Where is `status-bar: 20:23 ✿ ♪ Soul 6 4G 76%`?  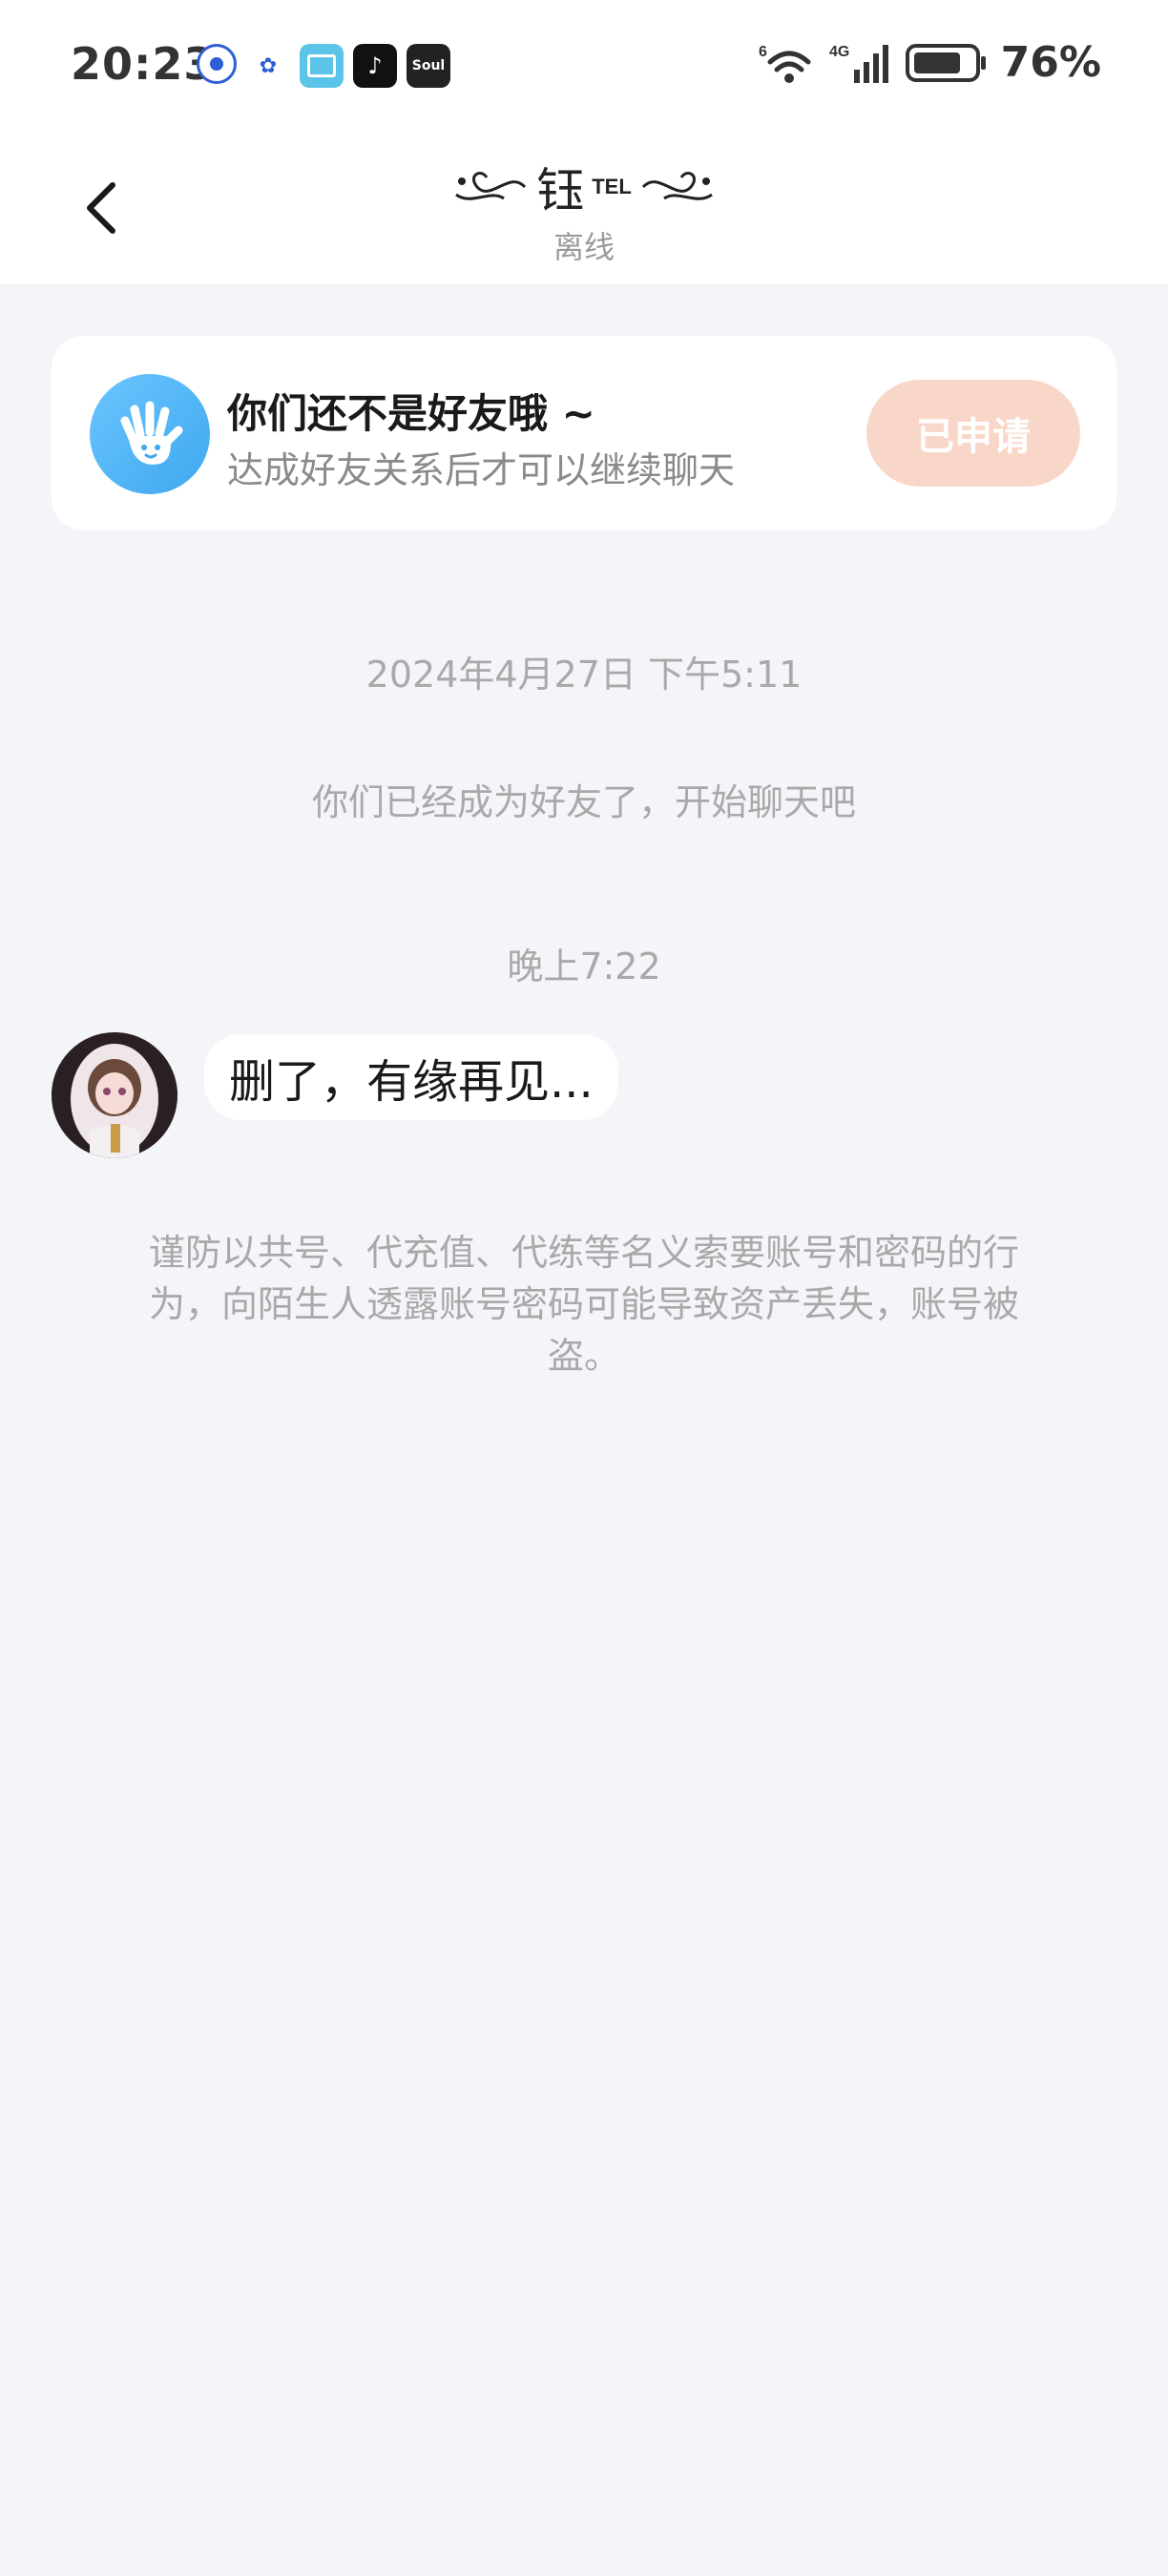
status-bar: 20:23 ✿ ♪ Soul 6 4G 76% is located at coordinates (584, 67).